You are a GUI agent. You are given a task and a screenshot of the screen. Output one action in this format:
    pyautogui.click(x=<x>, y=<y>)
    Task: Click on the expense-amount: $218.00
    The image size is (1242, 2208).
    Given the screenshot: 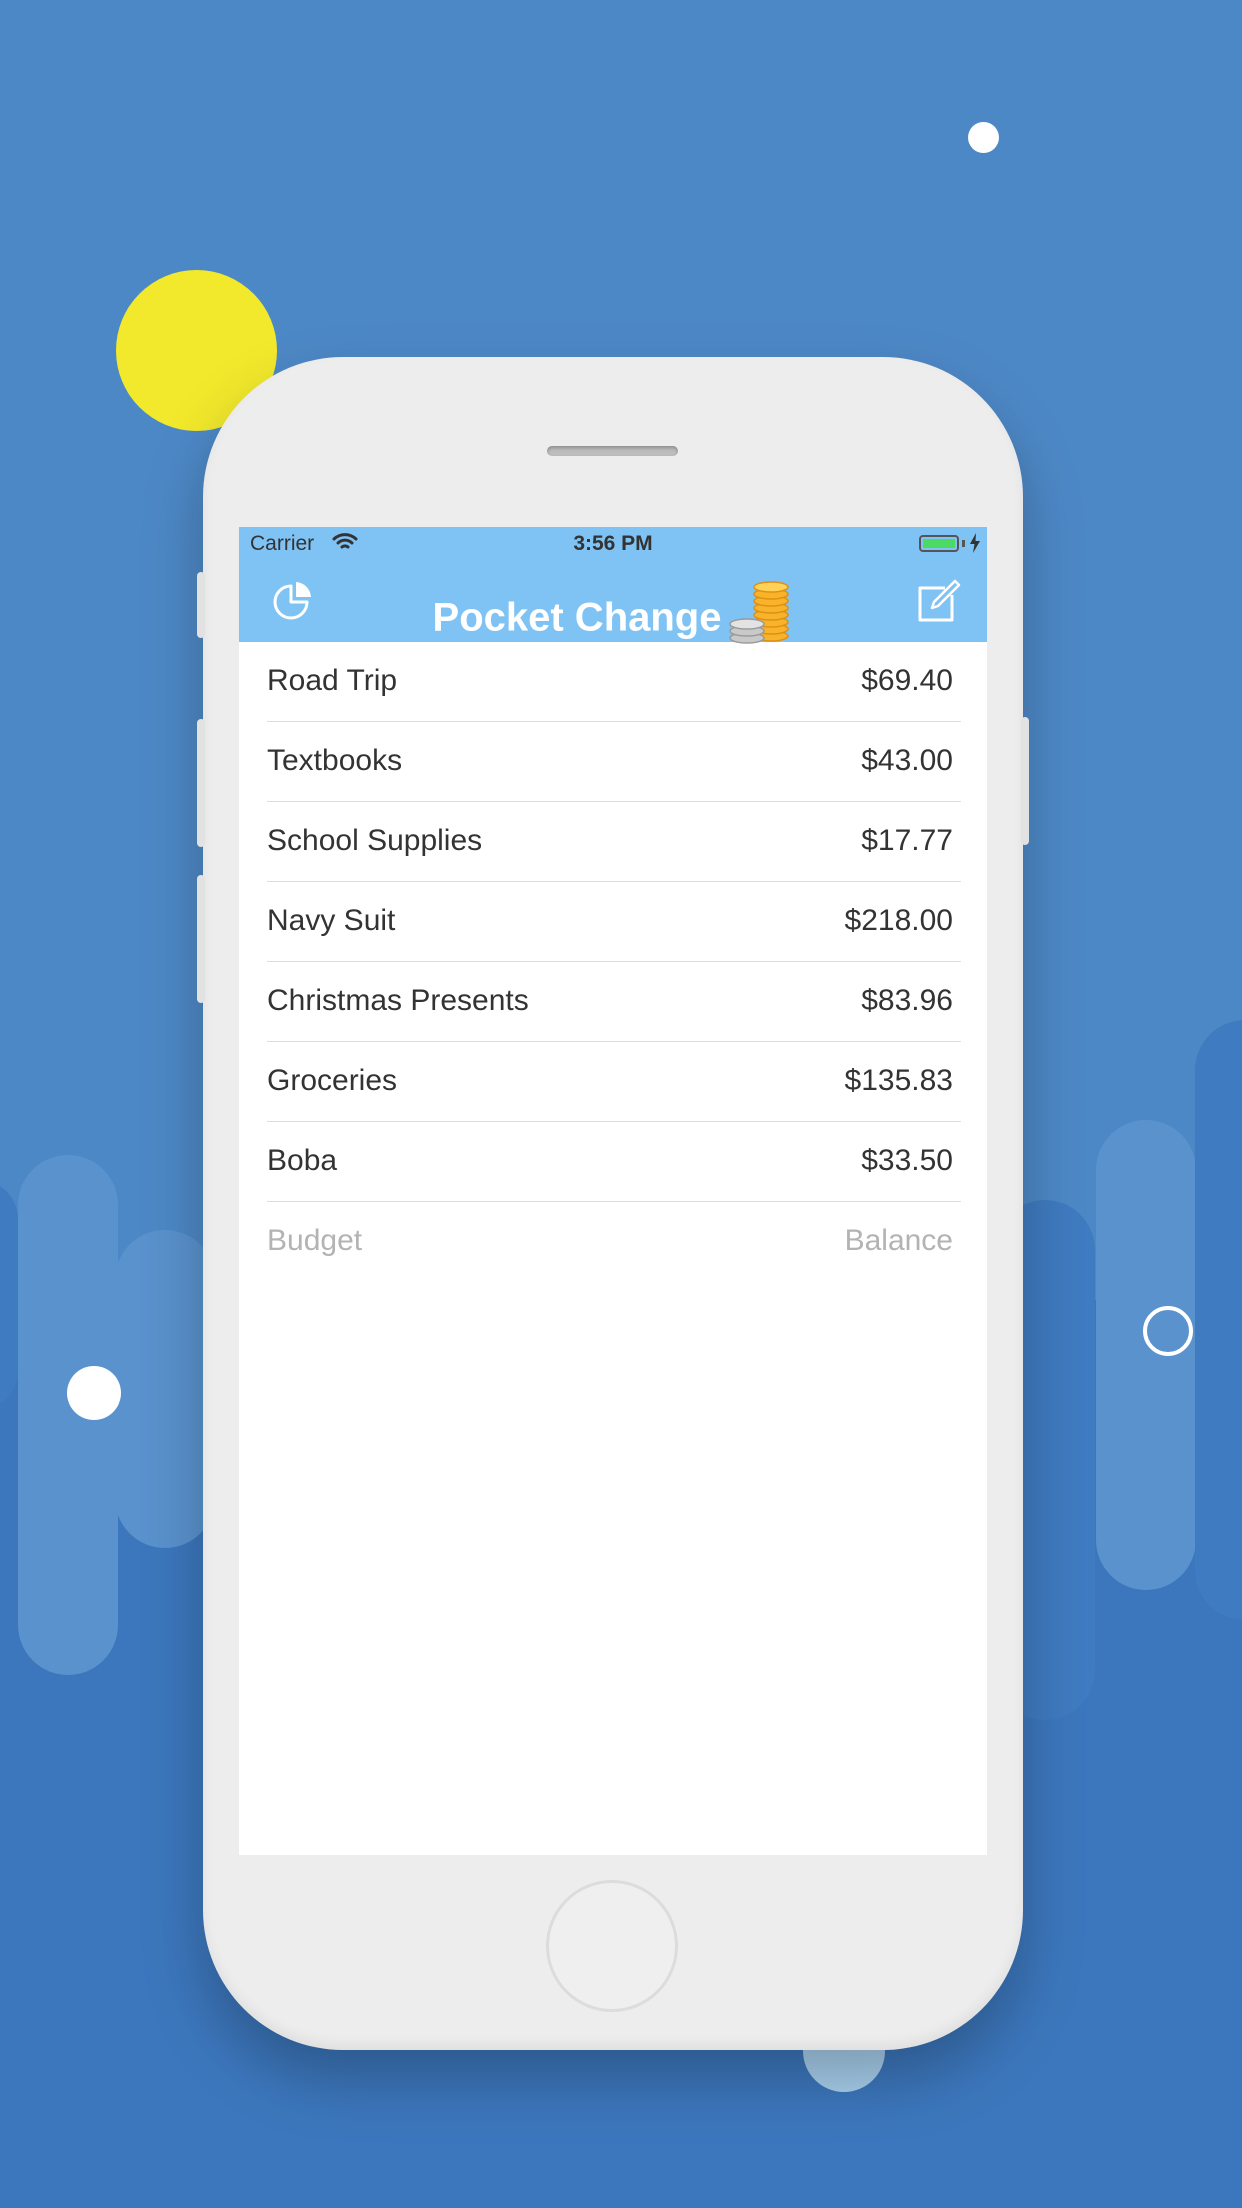 What is the action you would take?
    pyautogui.click(x=898, y=920)
    